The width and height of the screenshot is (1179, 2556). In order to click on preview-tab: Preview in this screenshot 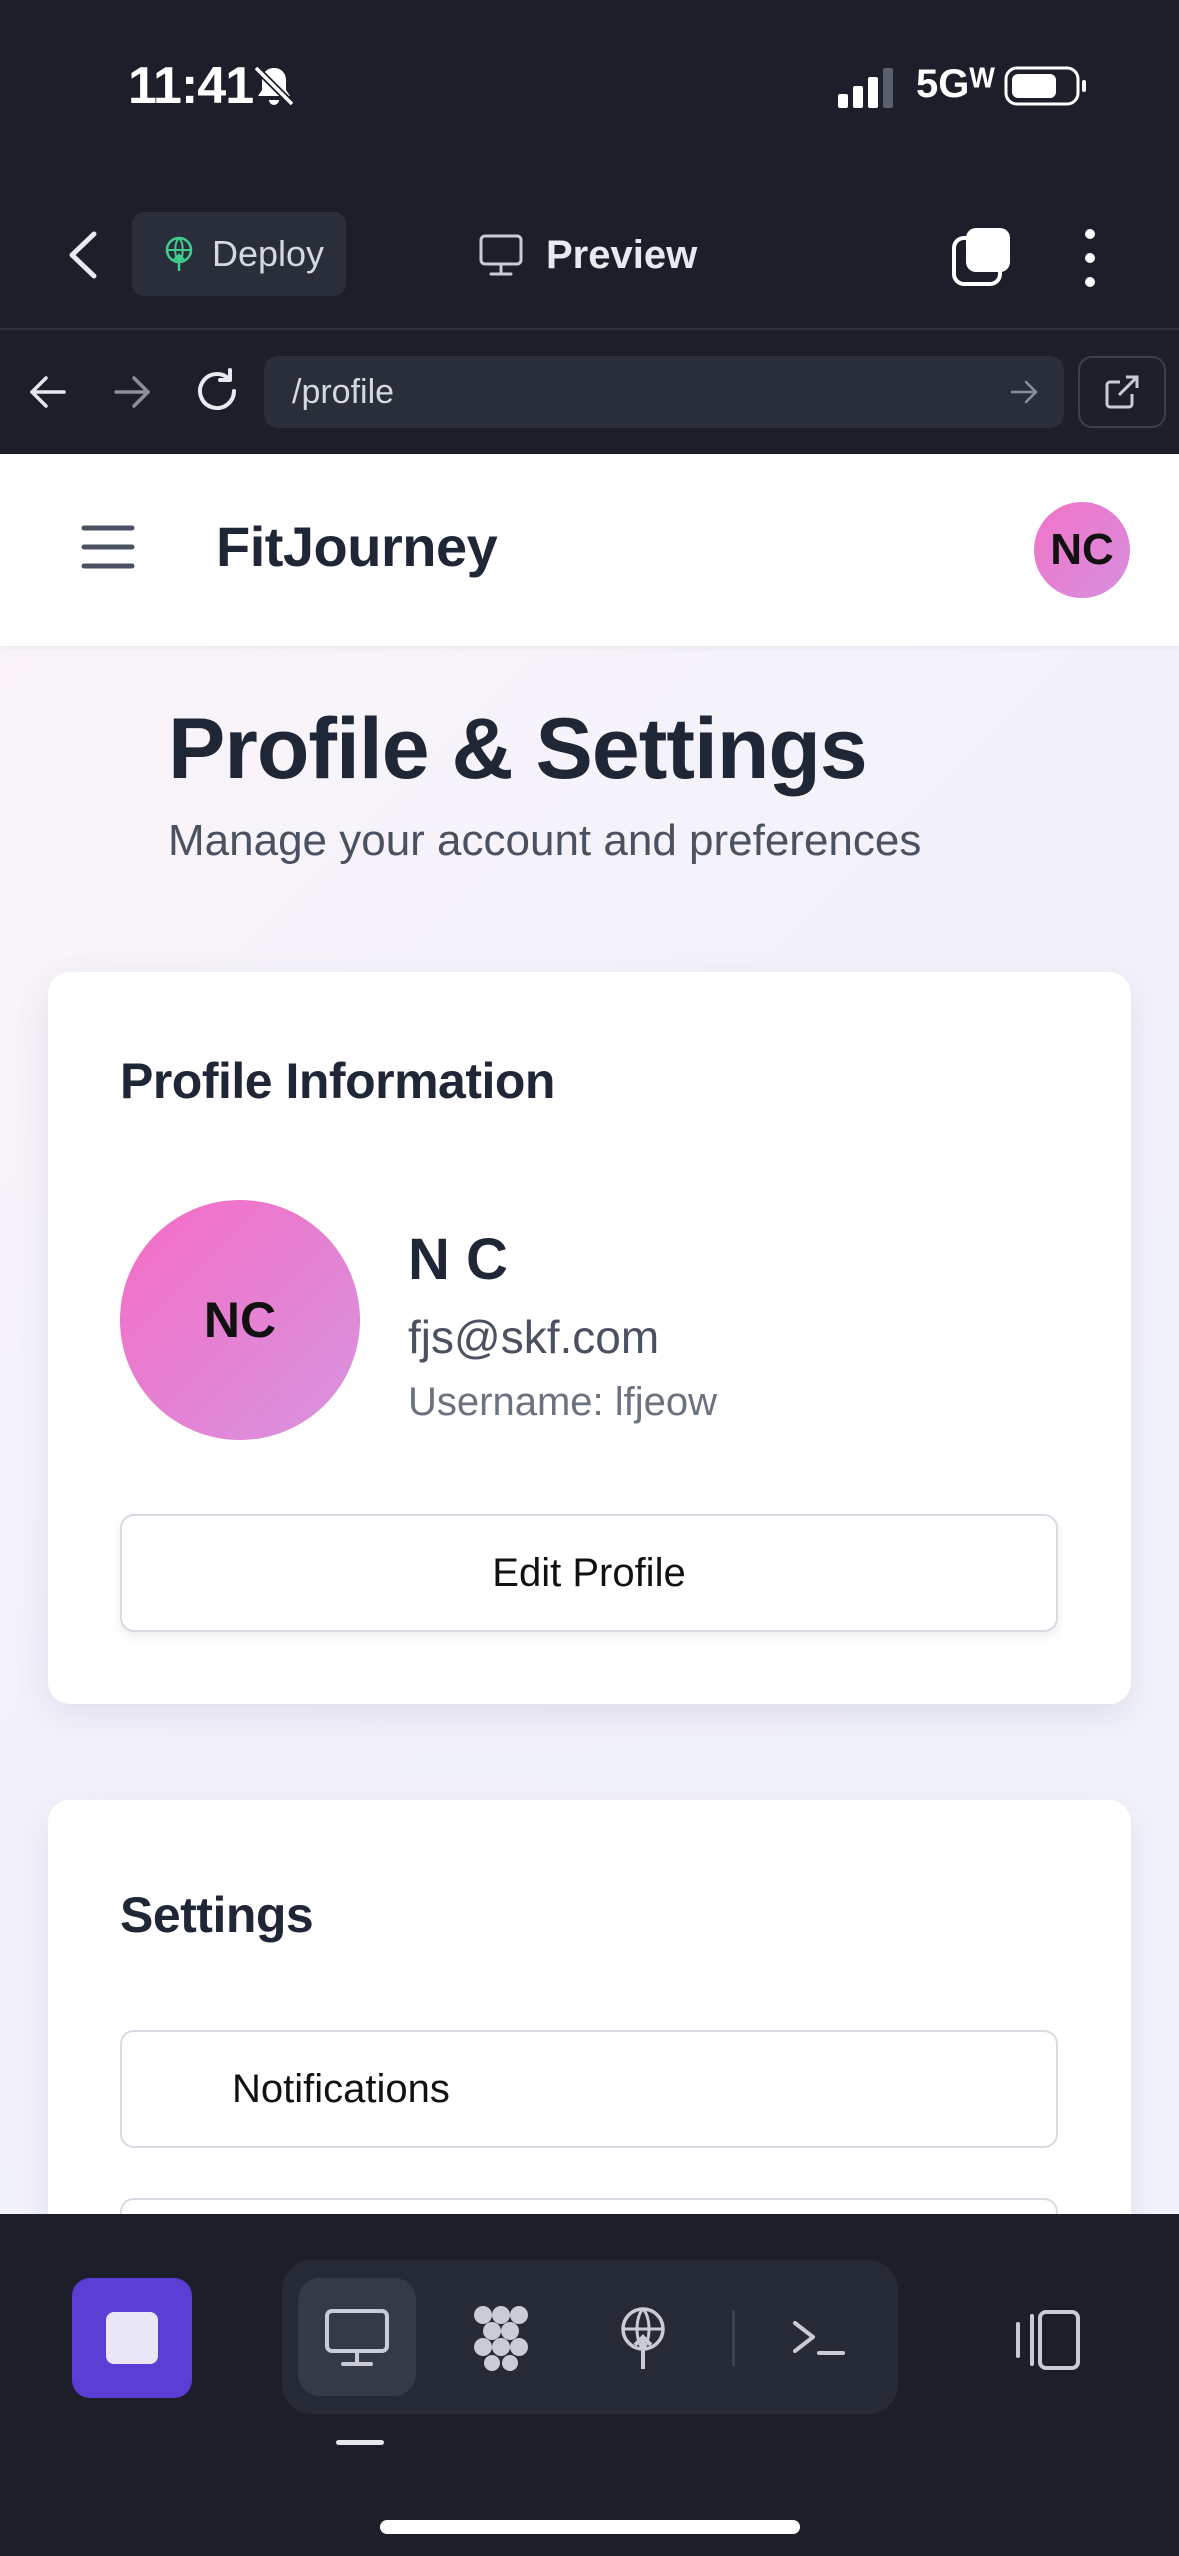, I will do `click(587, 255)`.